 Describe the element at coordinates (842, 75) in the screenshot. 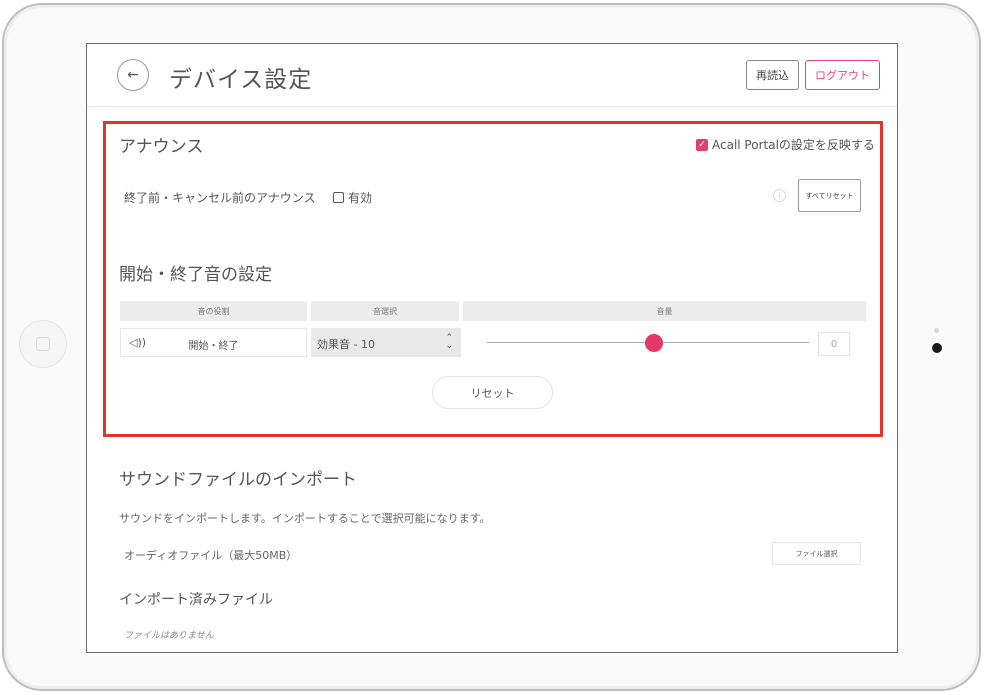

I see `logout-button: ログアウト` at that location.